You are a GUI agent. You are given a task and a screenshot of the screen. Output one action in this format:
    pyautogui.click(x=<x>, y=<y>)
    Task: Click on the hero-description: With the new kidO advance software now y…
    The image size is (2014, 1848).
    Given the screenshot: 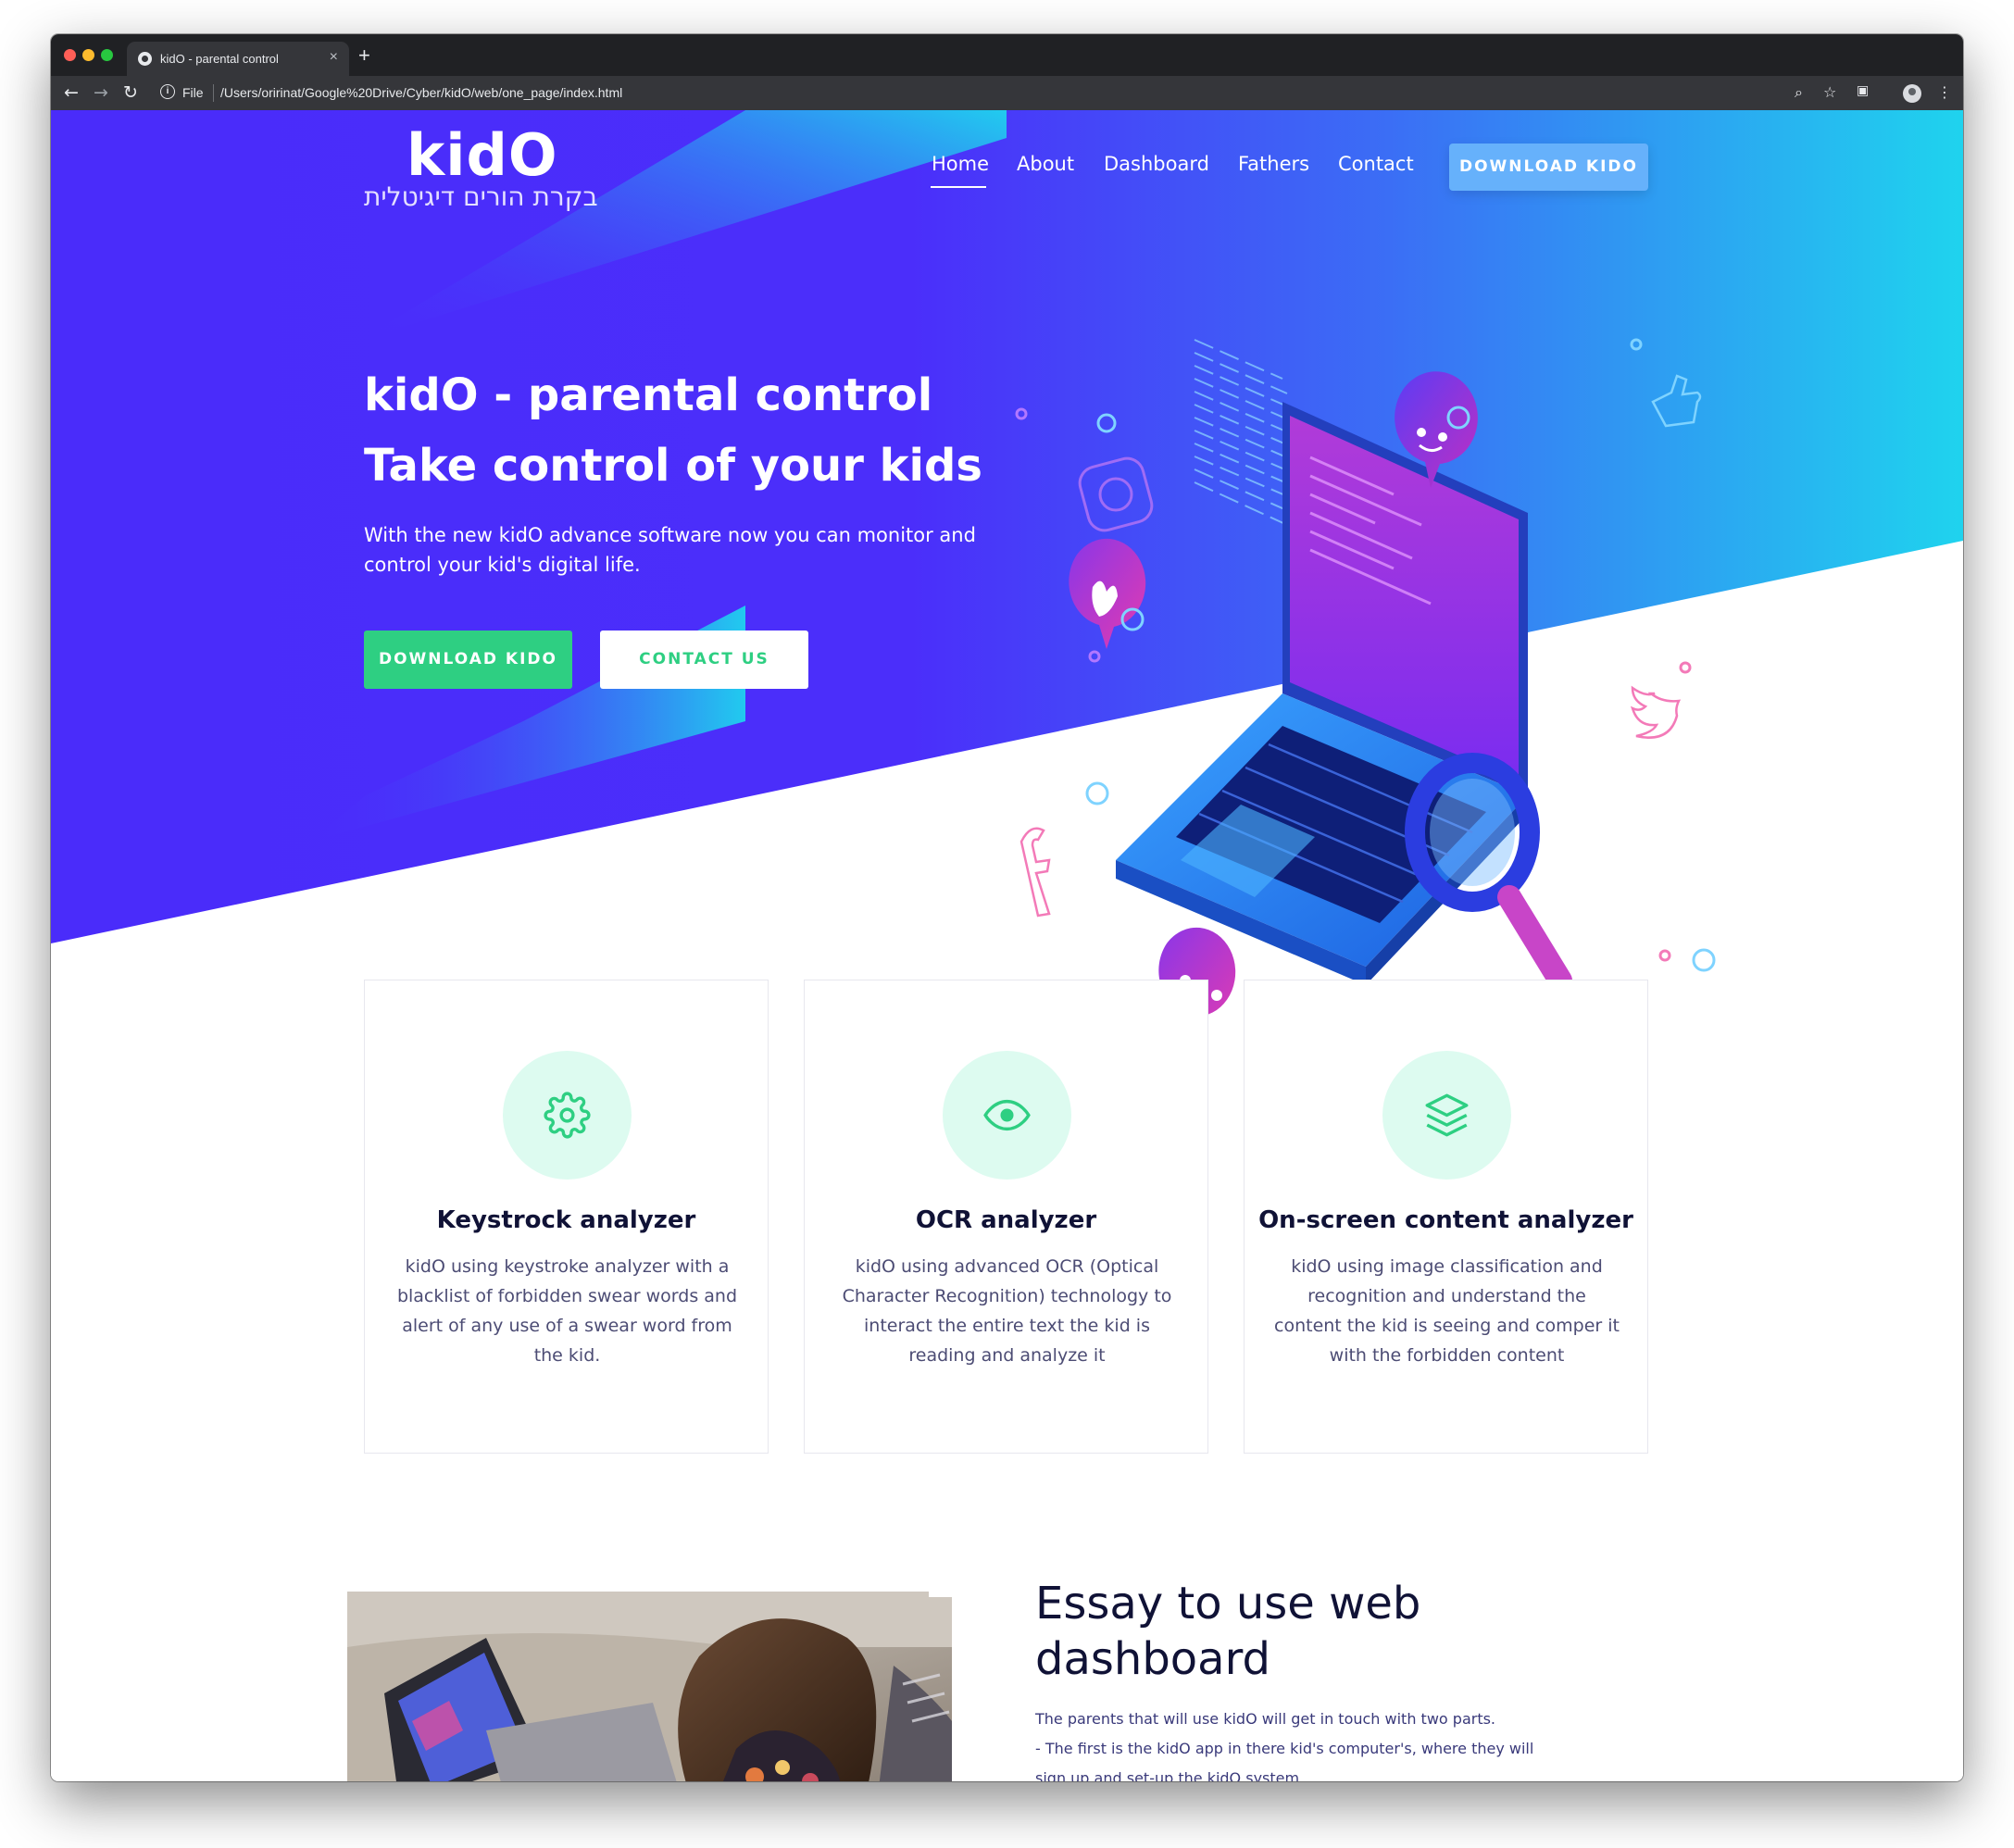 What is the action you would take?
    pyautogui.click(x=670, y=550)
    